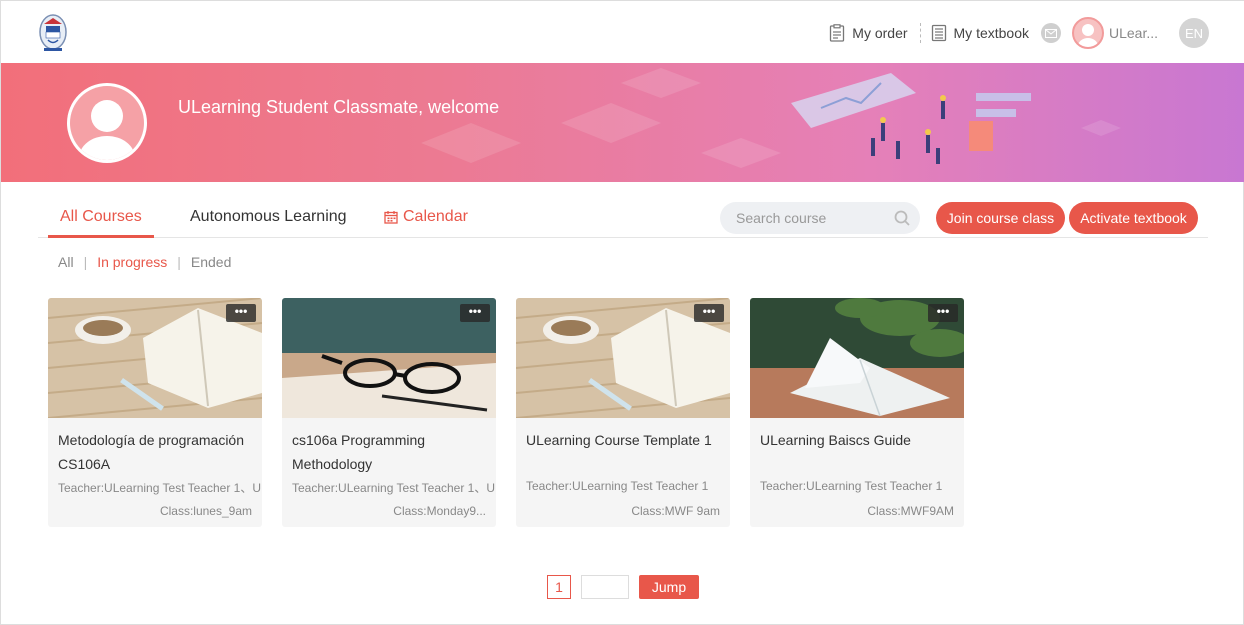 Image resolution: width=1244 pixels, height=625 pixels. I want to click on active-tab-indicator, so click(101, 236).